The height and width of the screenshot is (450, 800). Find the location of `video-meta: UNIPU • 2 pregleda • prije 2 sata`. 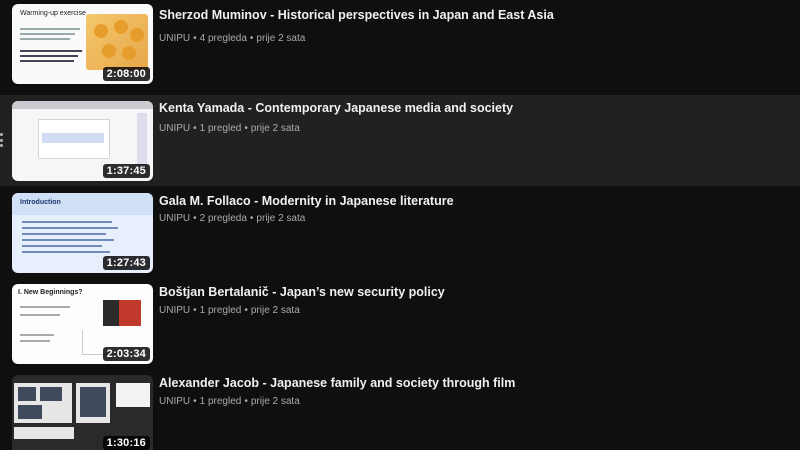

video-meta: UNIPU • 2 pregleda • prije 2 sata is located at coordinates (232, 218).